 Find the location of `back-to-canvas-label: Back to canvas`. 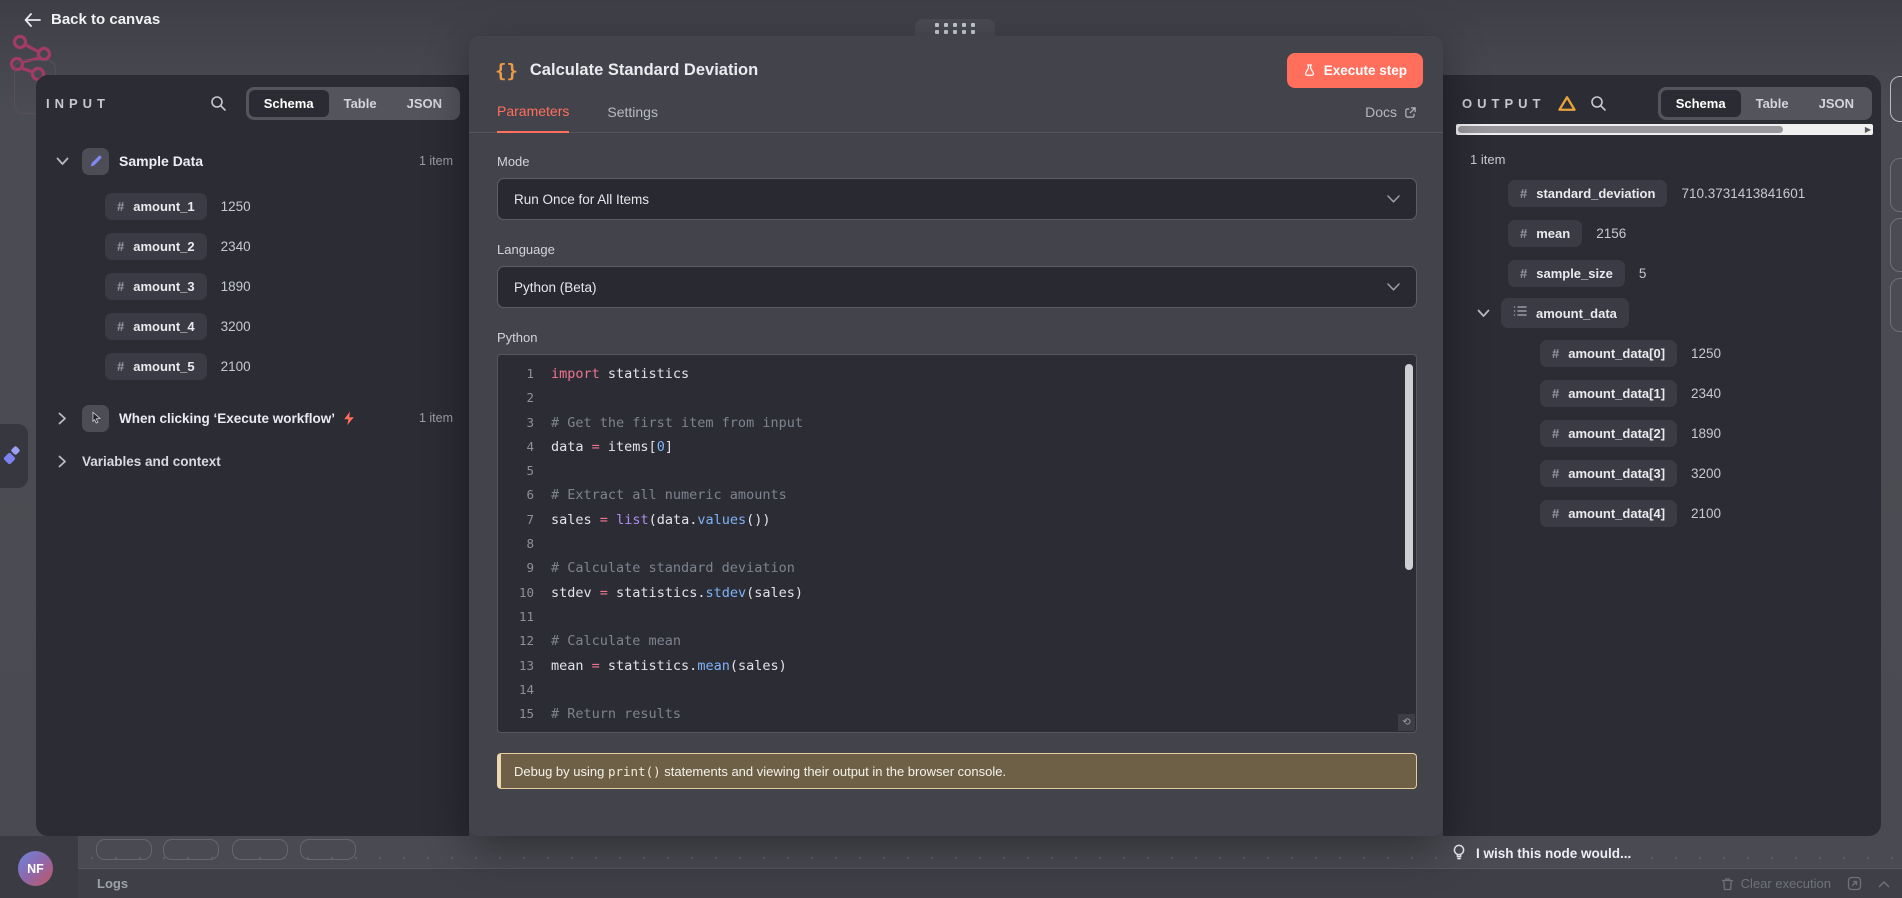

back-to-canvas-label: Back to canvas is located at coordinates (106, 19).